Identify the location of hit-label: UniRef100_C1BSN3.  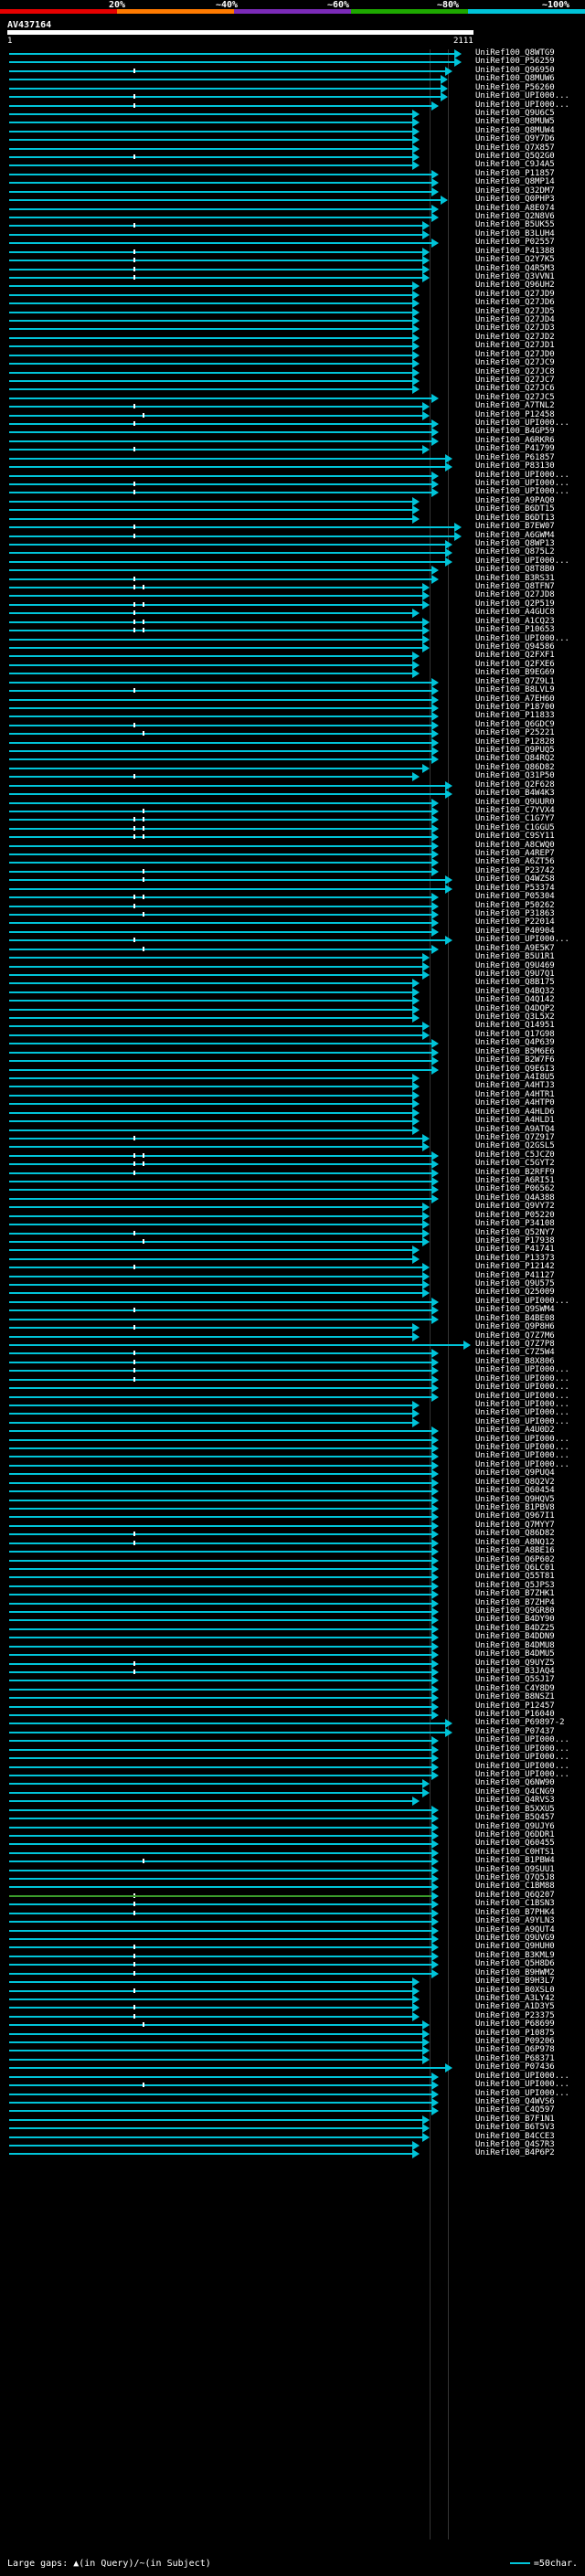
(515, 1904).